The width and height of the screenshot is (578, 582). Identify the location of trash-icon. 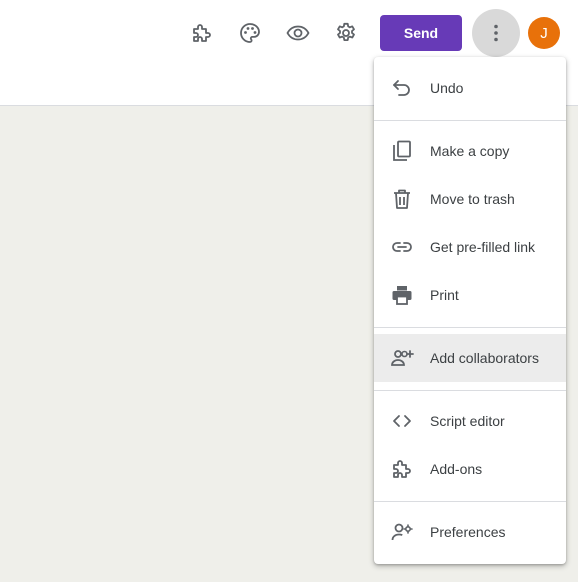
(402, 199).